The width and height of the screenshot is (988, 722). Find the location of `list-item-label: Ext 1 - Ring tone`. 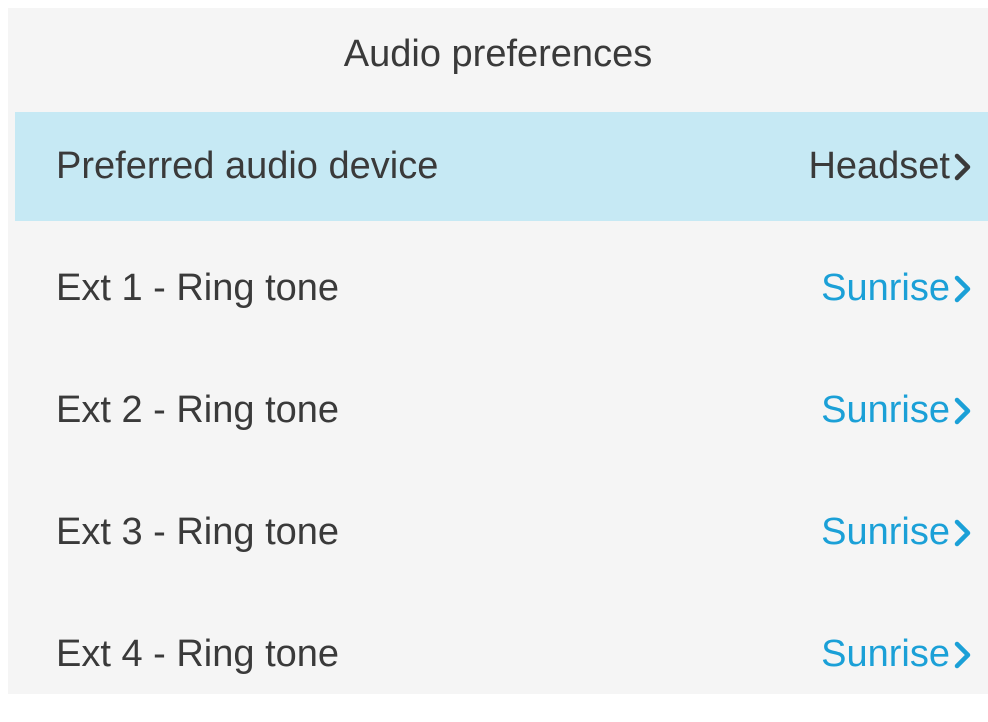

list-item-label: Ext 1 - Ring tone is located at coordinates (198, 288).